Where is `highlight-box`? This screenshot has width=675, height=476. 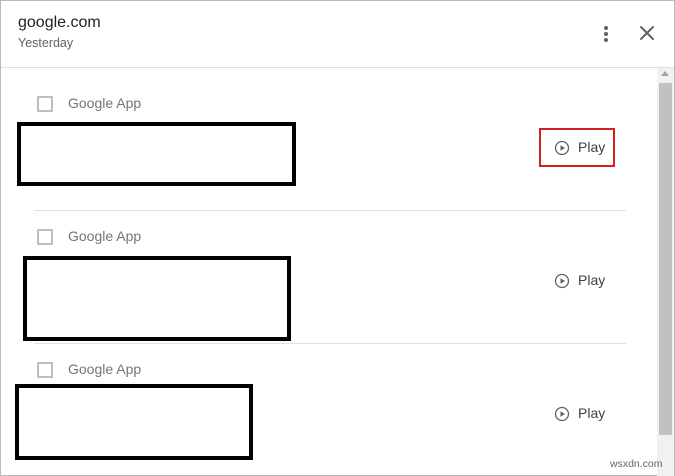 highlight-box is located at coordinates (577, 147).